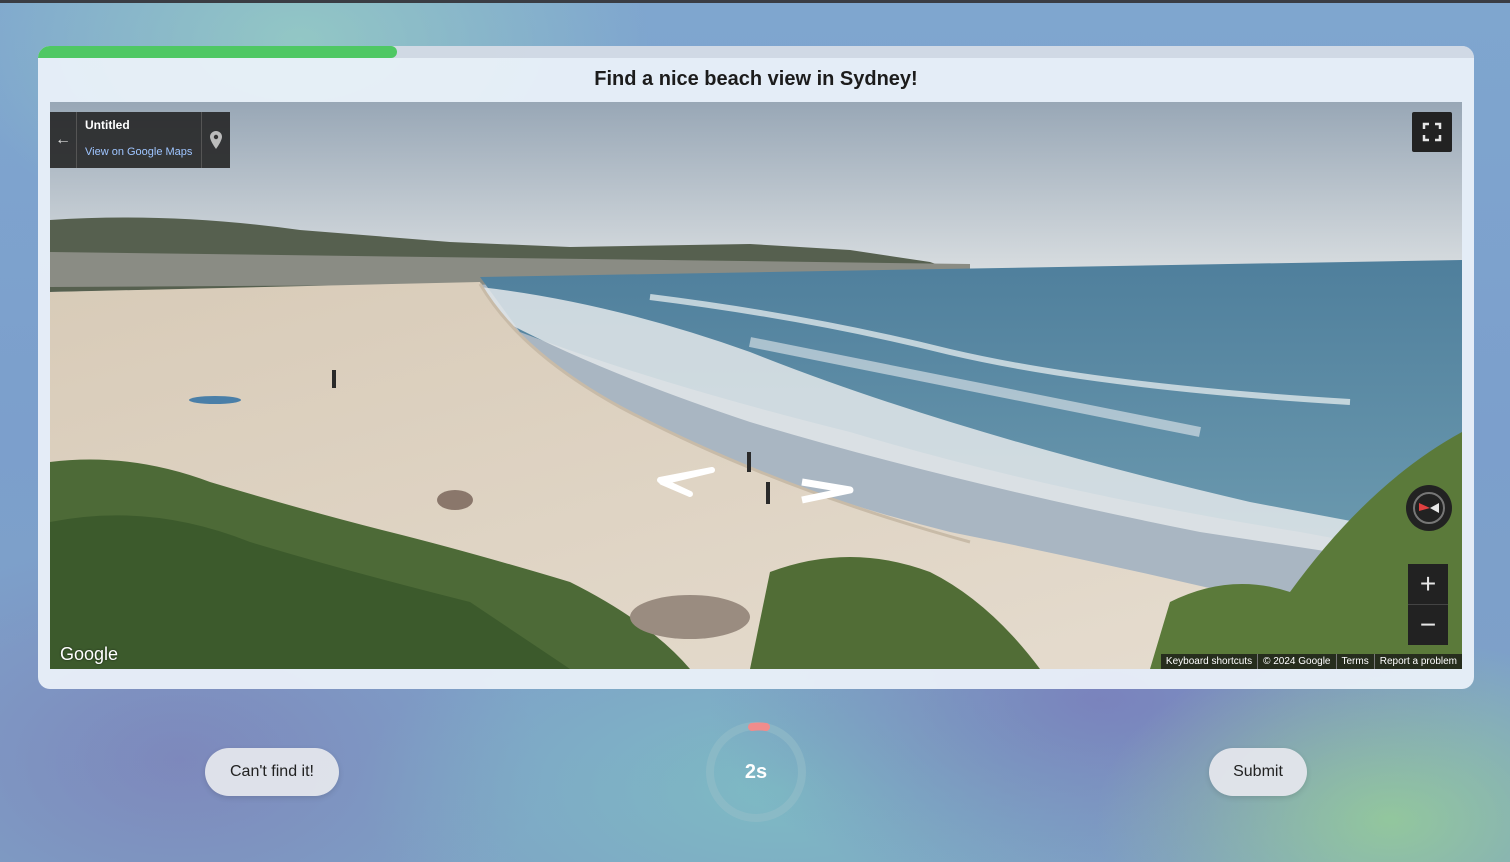 This screenshot has height=862, width=1510. Describe the element at coordinates (89, 654) in the screenshot. I see `google-logo: Google` at that location.